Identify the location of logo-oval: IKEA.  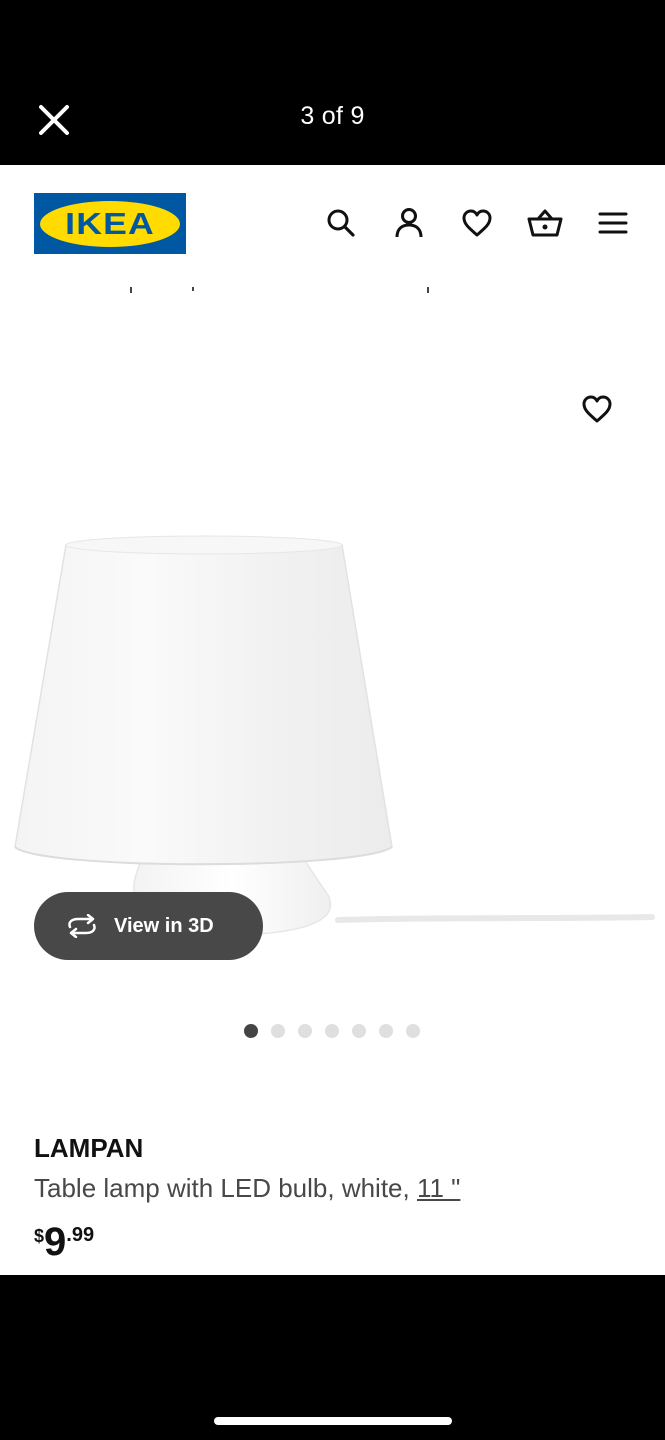
(110, 223).